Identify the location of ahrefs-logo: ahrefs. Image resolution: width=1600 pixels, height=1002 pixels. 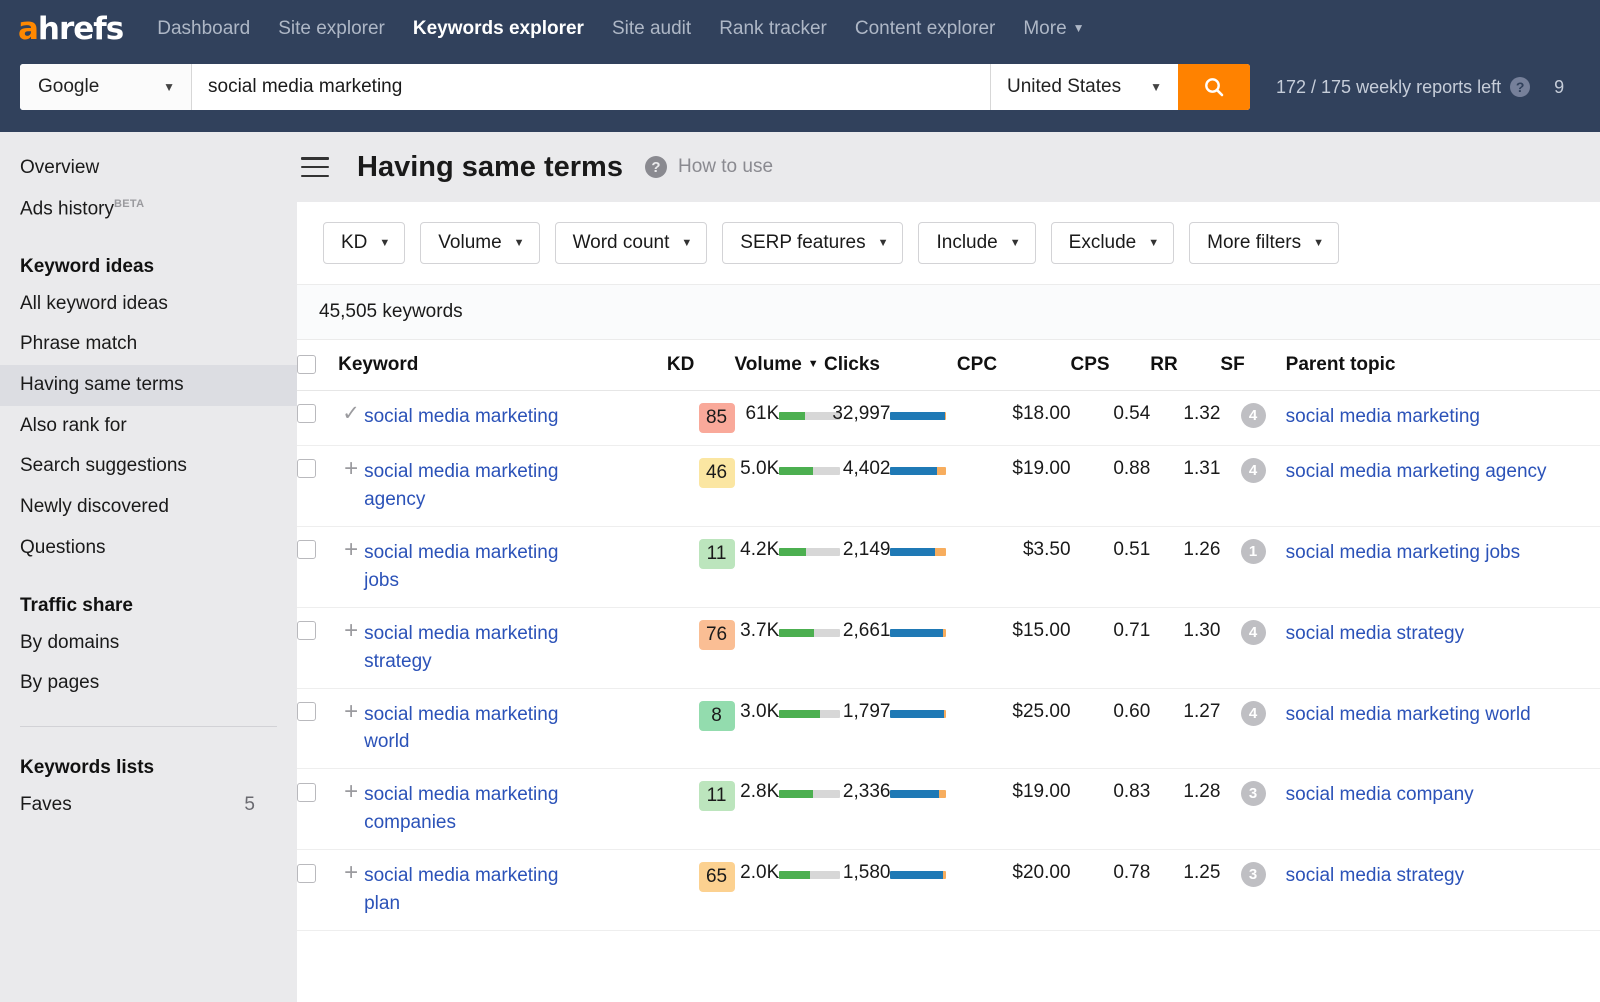
(71, 29).